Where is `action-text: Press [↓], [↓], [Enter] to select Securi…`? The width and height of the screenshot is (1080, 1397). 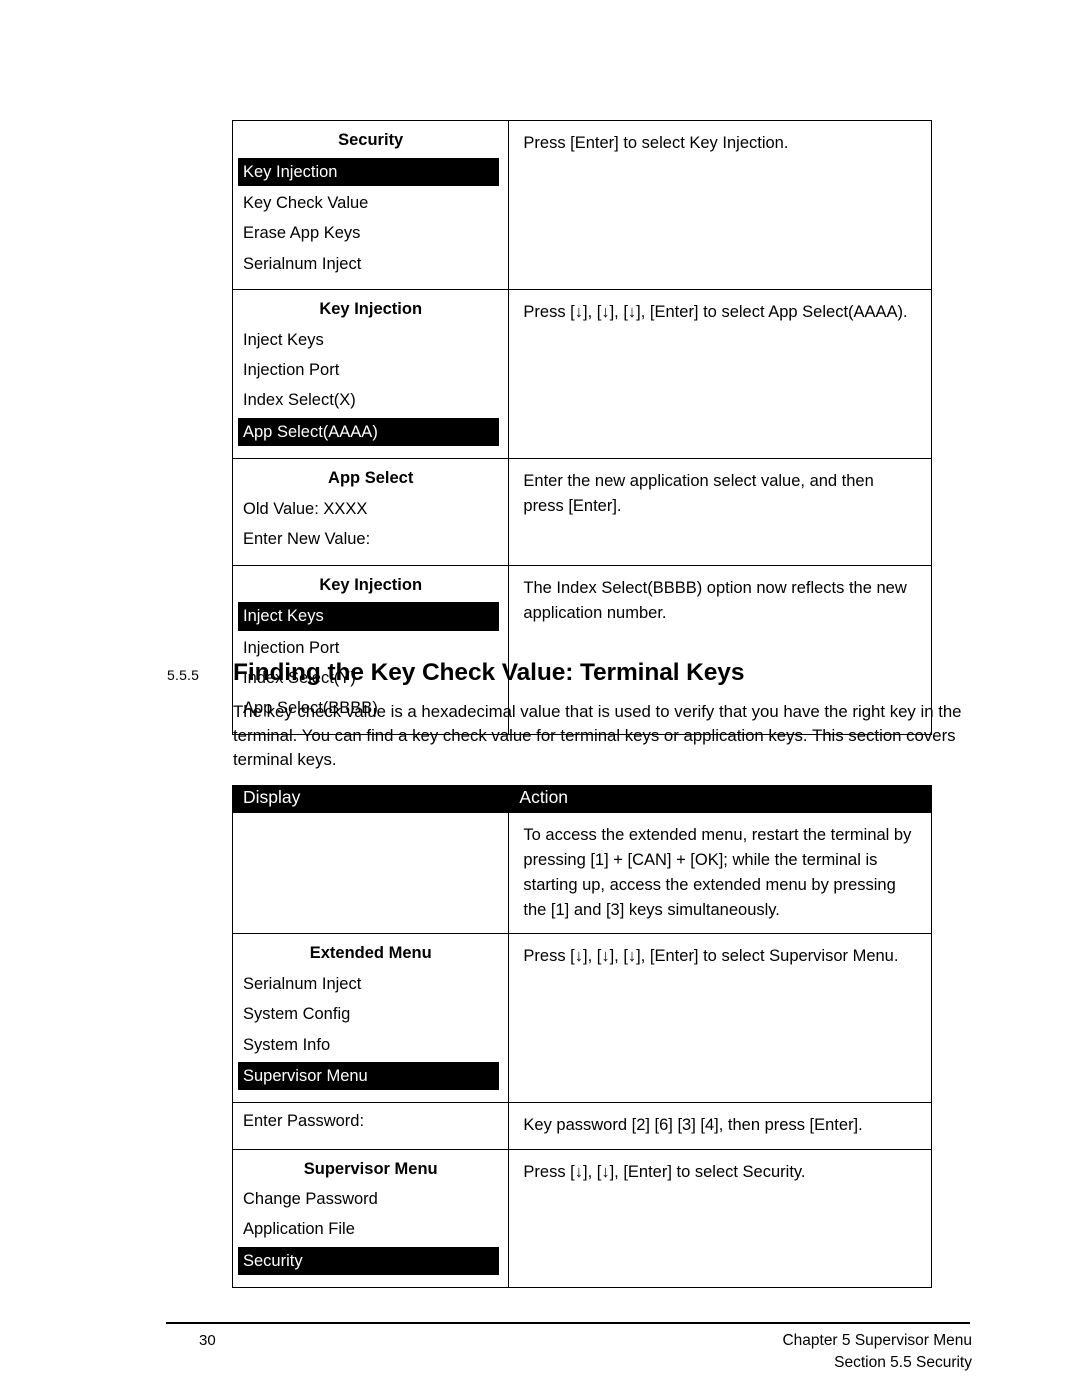 action-text: Press [↓], [↓], [Enter] to select Securi… is located at coordinates (664, 1171).